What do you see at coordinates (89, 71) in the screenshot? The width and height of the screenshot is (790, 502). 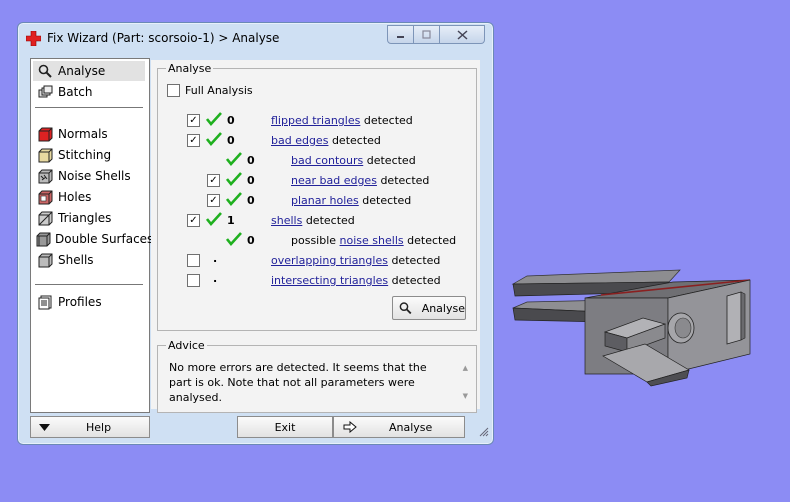 I see `sidebar-item-analyse: Analyse` at bounding box center [89, 71].